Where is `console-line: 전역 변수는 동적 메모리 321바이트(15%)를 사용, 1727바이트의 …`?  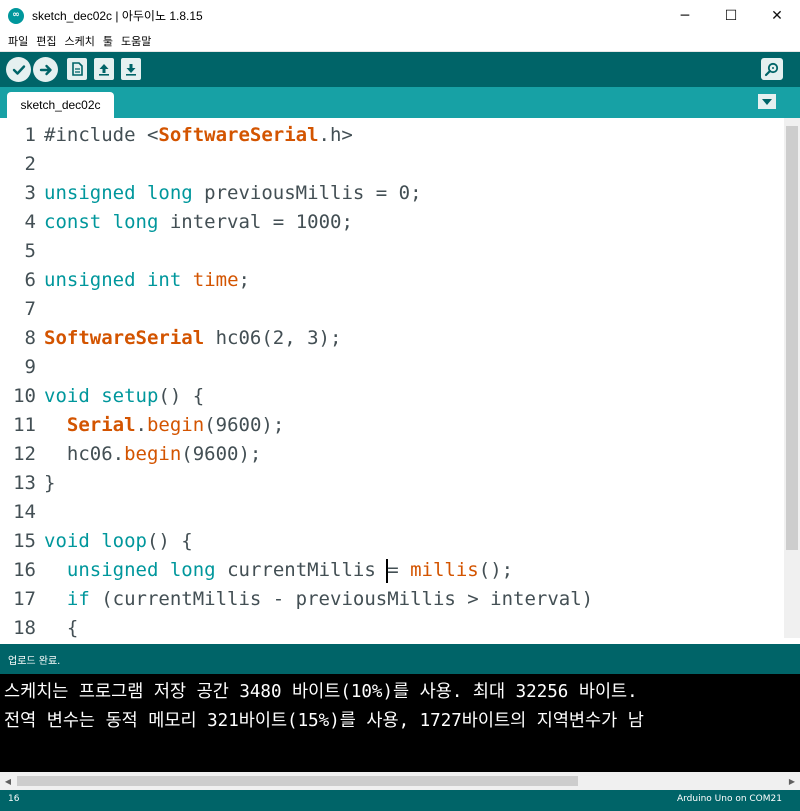
console-line: 전역 변수는 동적 메모리 321바이트(15%)를 사용, 1727바이트의 … is located at coordinates (324, 721).